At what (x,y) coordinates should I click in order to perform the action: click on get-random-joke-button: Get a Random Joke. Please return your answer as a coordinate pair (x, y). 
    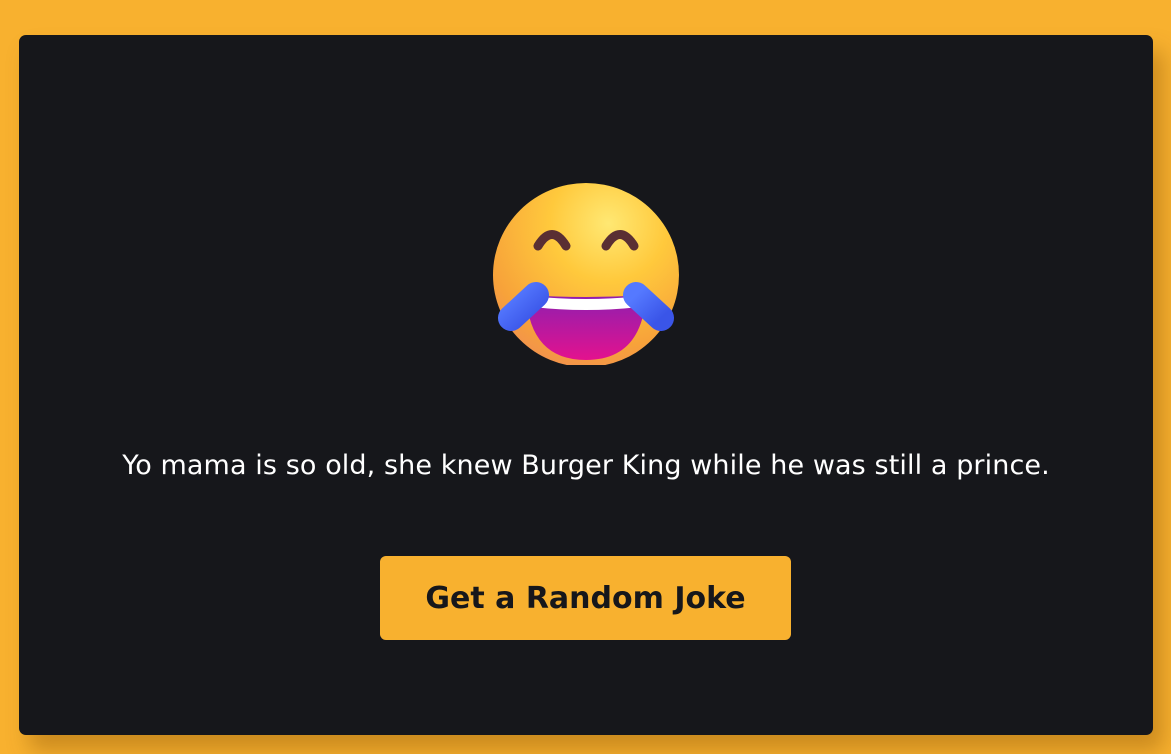
    Looking at the image, I should click on (585, 598).